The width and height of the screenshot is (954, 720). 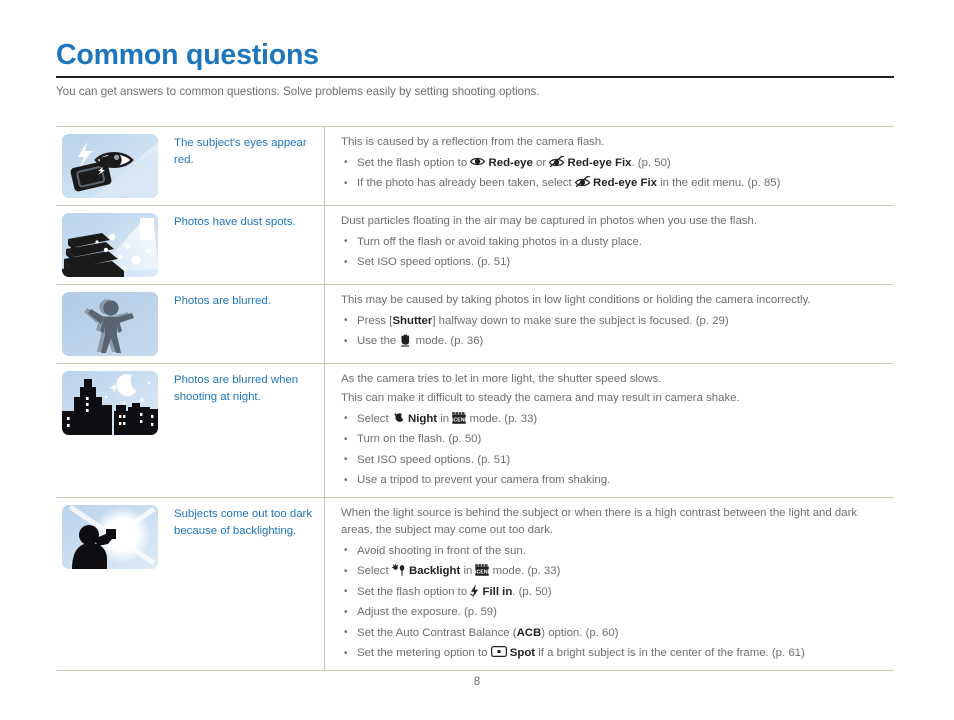 I want to click on emphasis-label: Backlight, so click(x=435, y=571).